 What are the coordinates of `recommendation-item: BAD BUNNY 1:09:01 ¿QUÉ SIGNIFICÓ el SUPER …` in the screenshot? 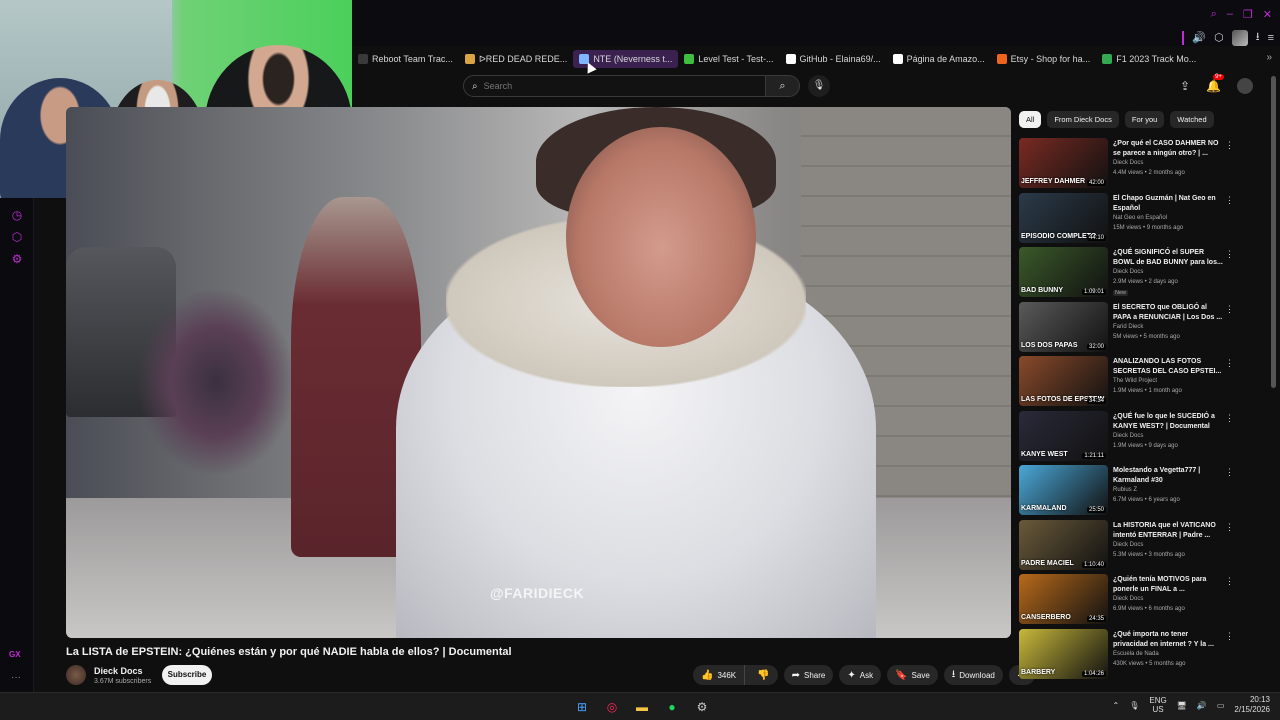 It's located at (1144, 273).